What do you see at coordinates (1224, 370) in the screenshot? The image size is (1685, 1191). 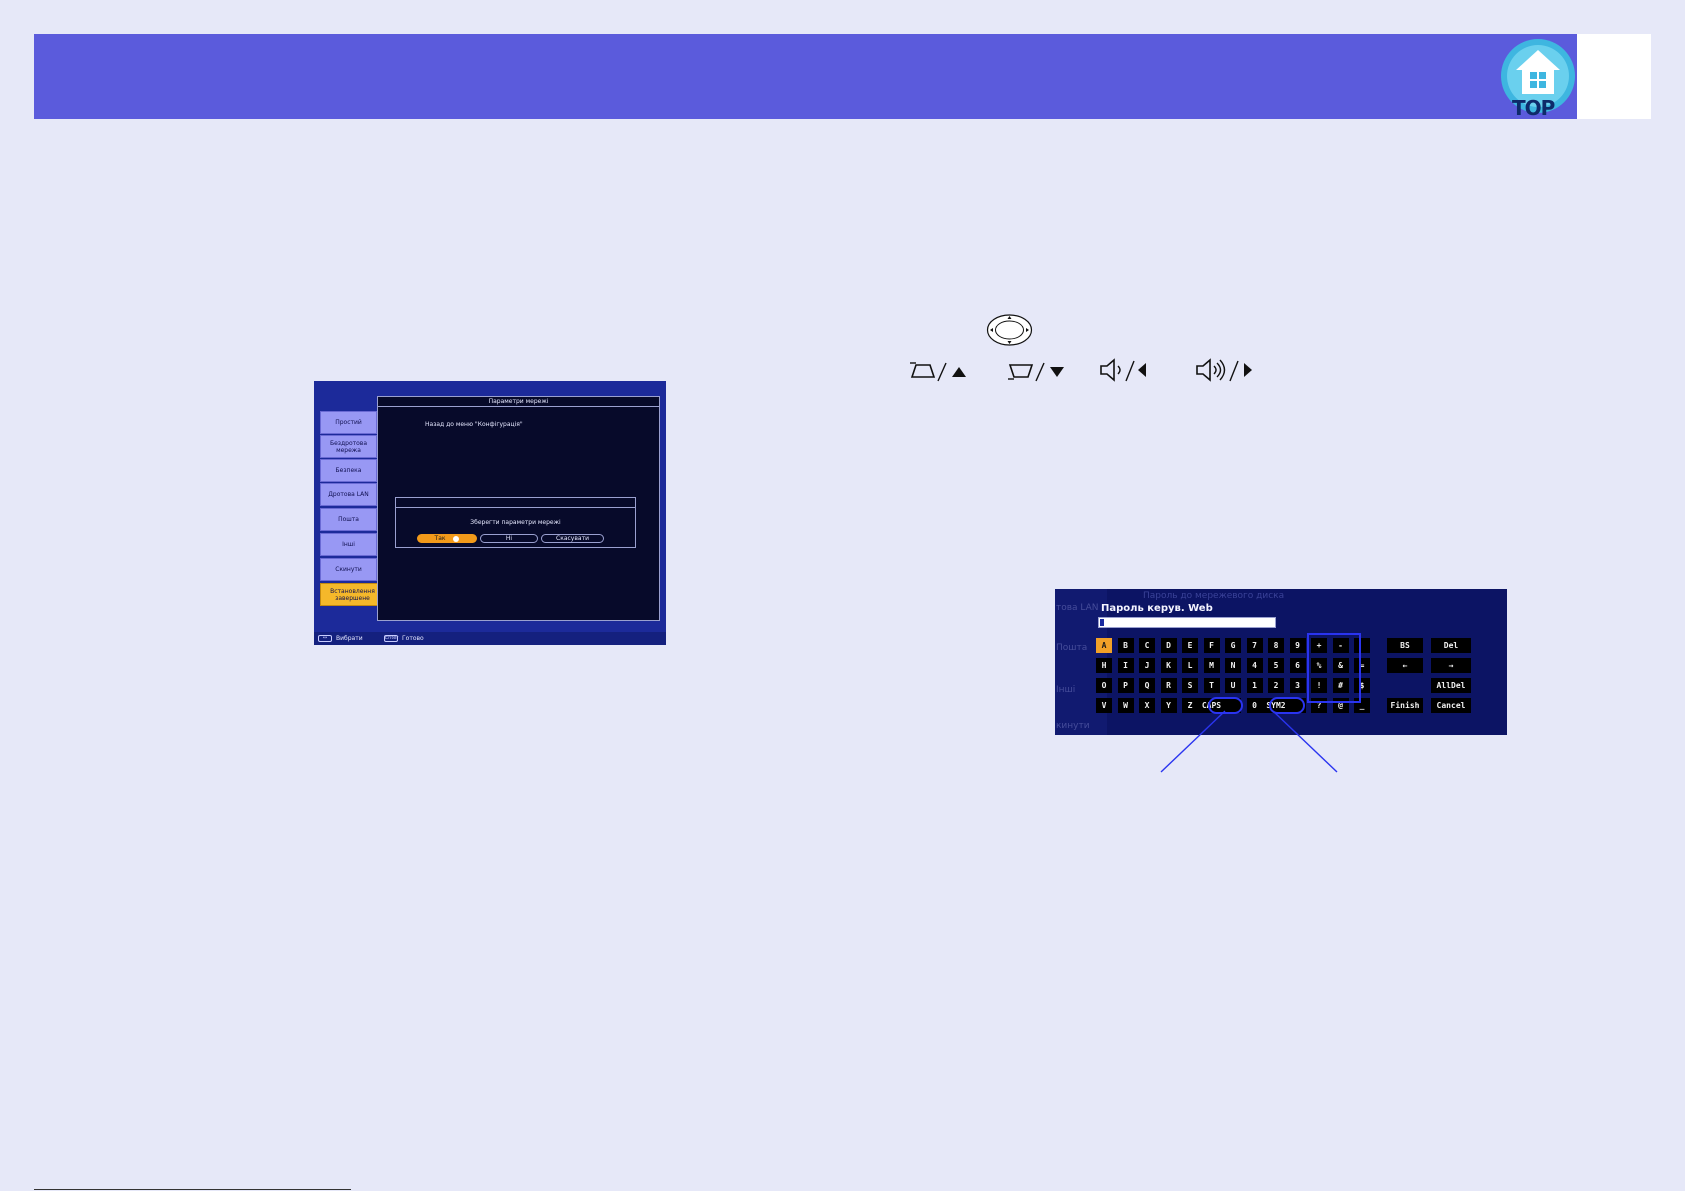 I see `volume-up-icon` at bounding box center [1224, 370].